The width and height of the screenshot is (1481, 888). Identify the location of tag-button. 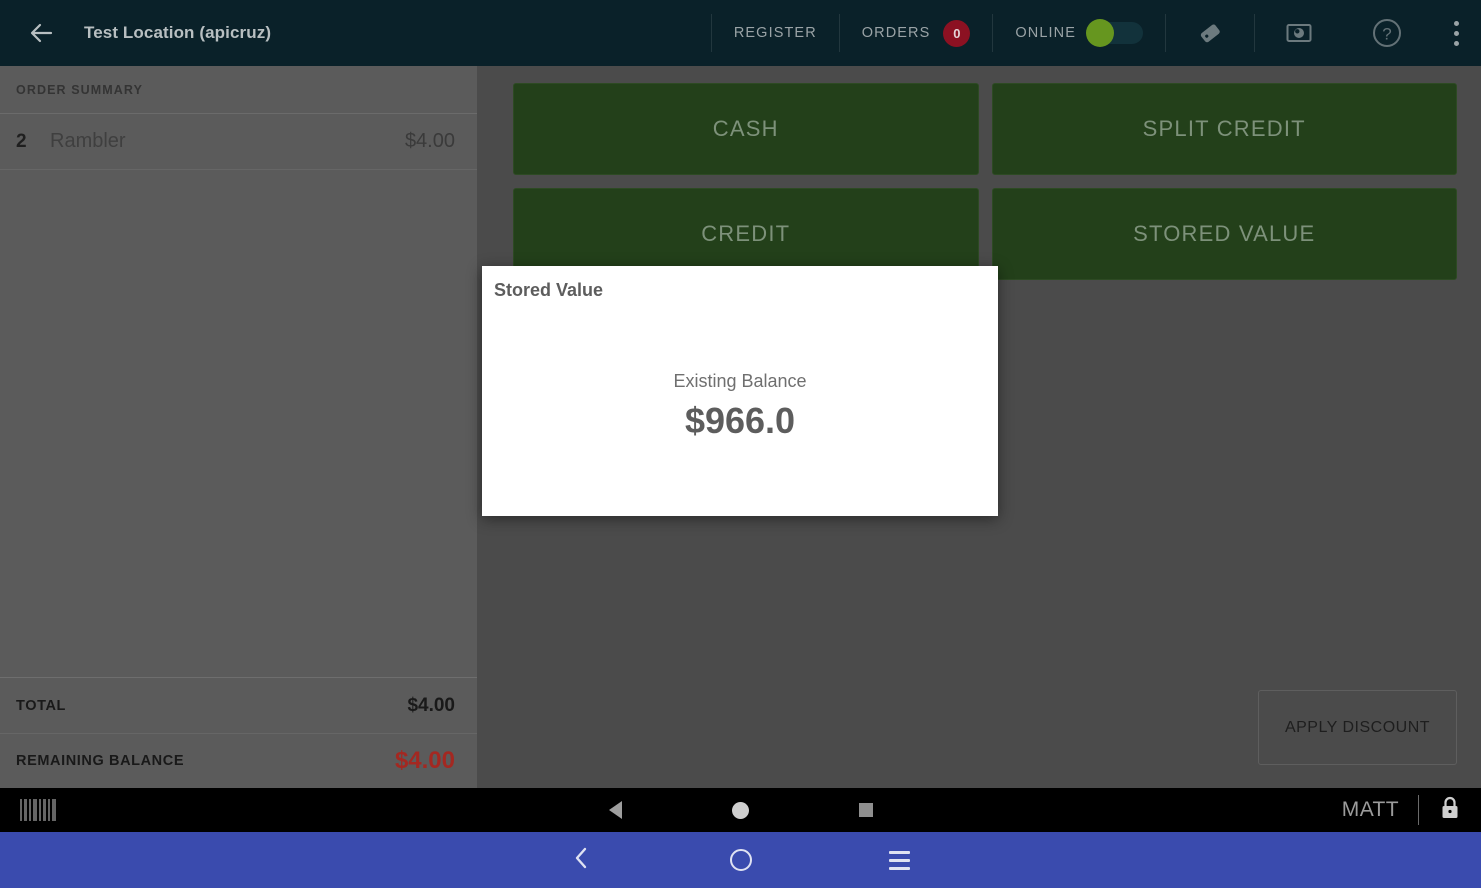
(1210, 33).